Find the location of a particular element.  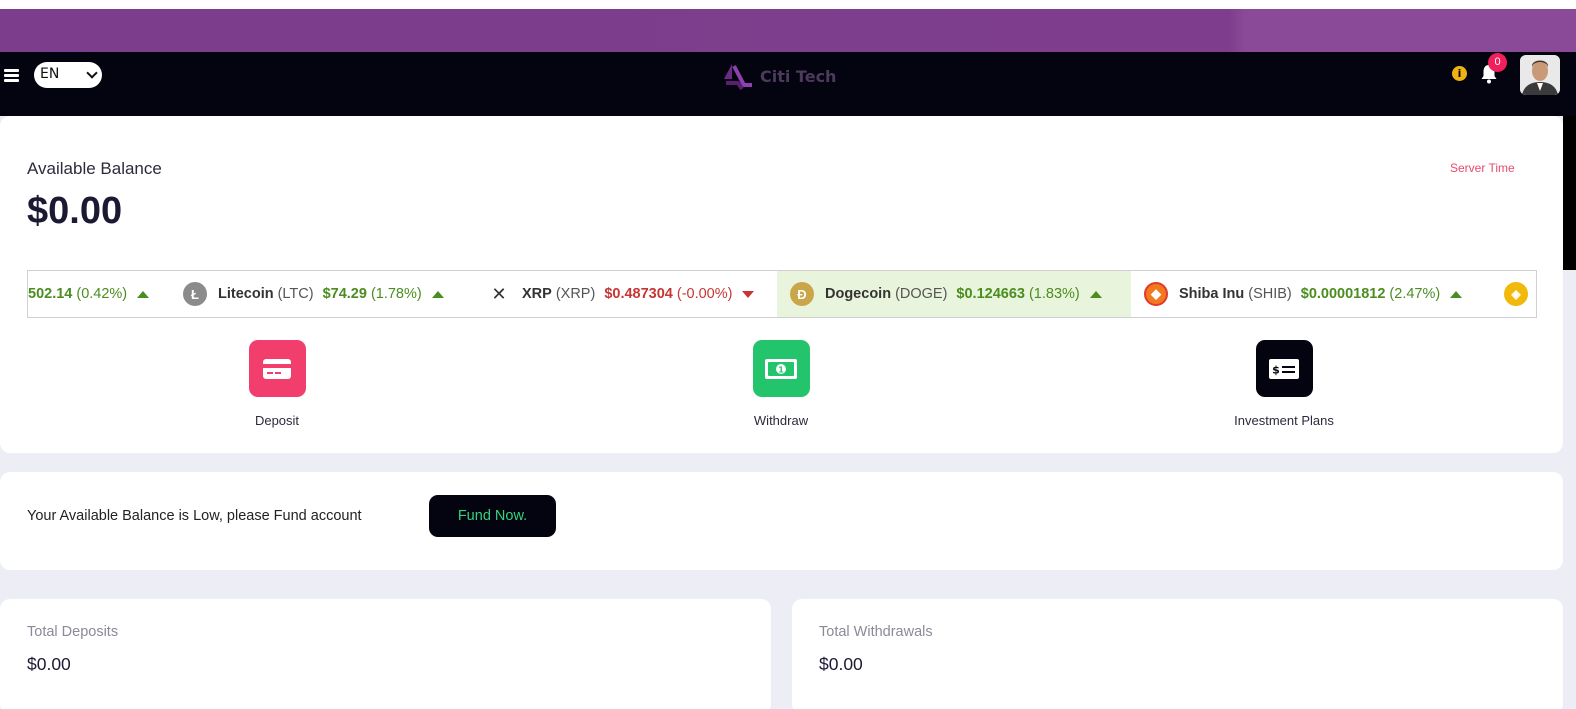

language-select: EN is located at coordinates (68, 75).